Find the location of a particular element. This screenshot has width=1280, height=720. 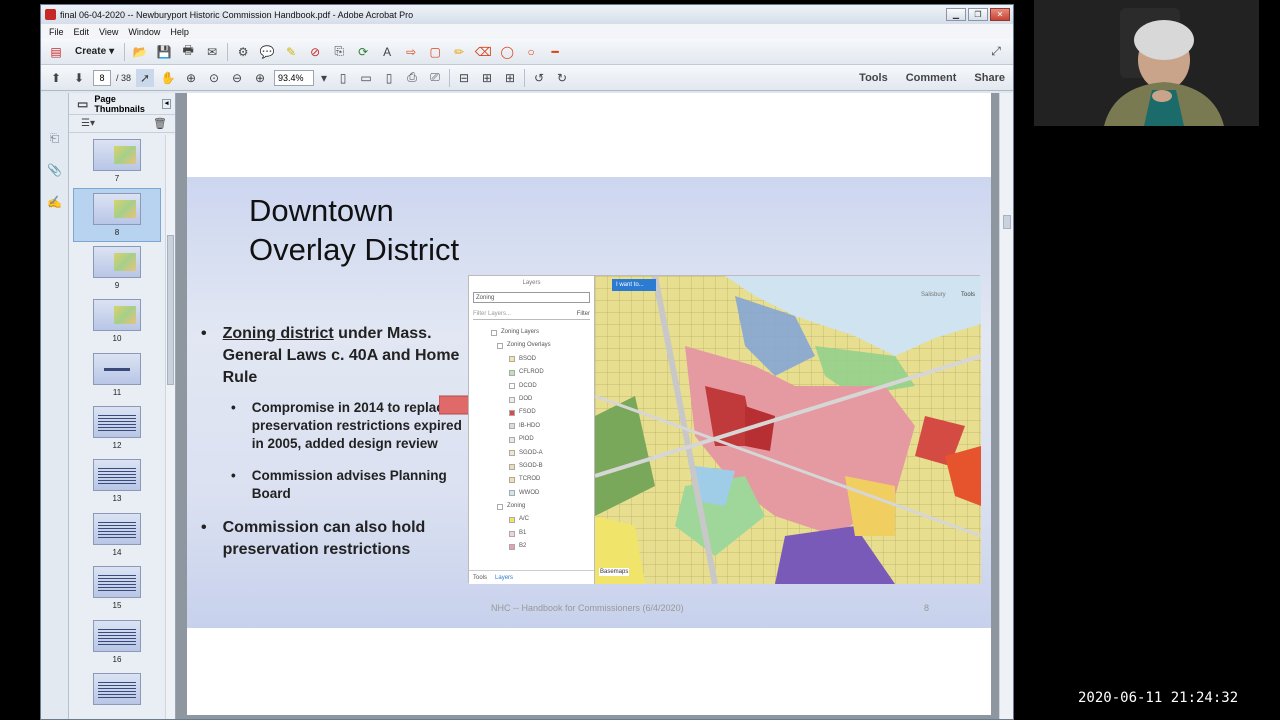

rectangle-tool-icon: ▢ is located at coordinates (435, 52).